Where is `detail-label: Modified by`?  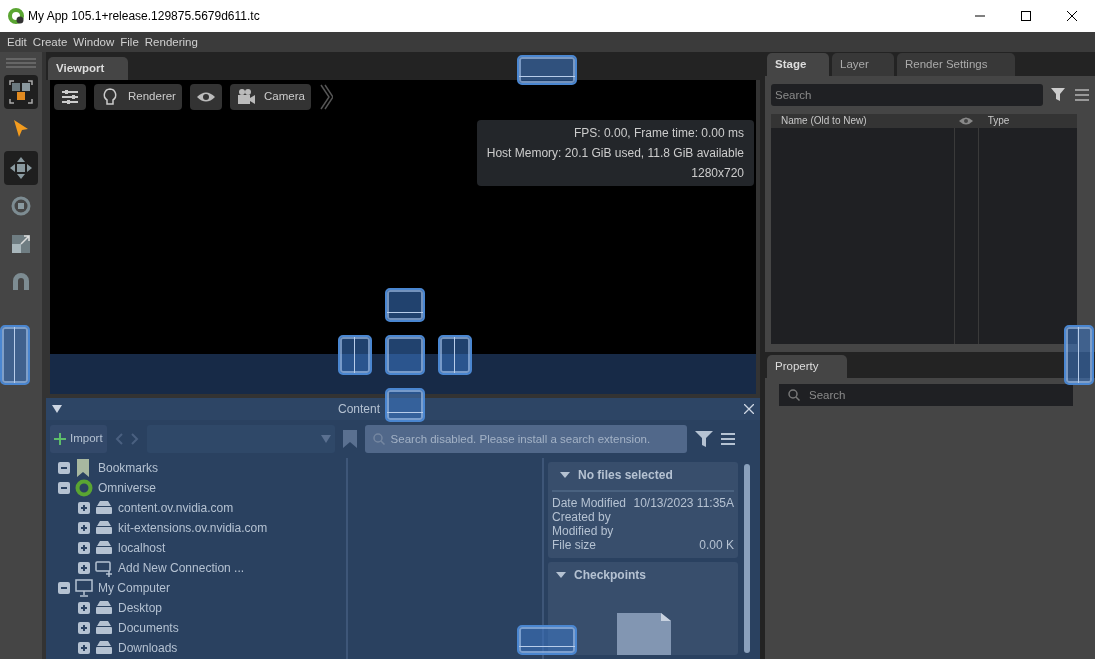 detail-label: Modified by is located at coordinates (583, 531).